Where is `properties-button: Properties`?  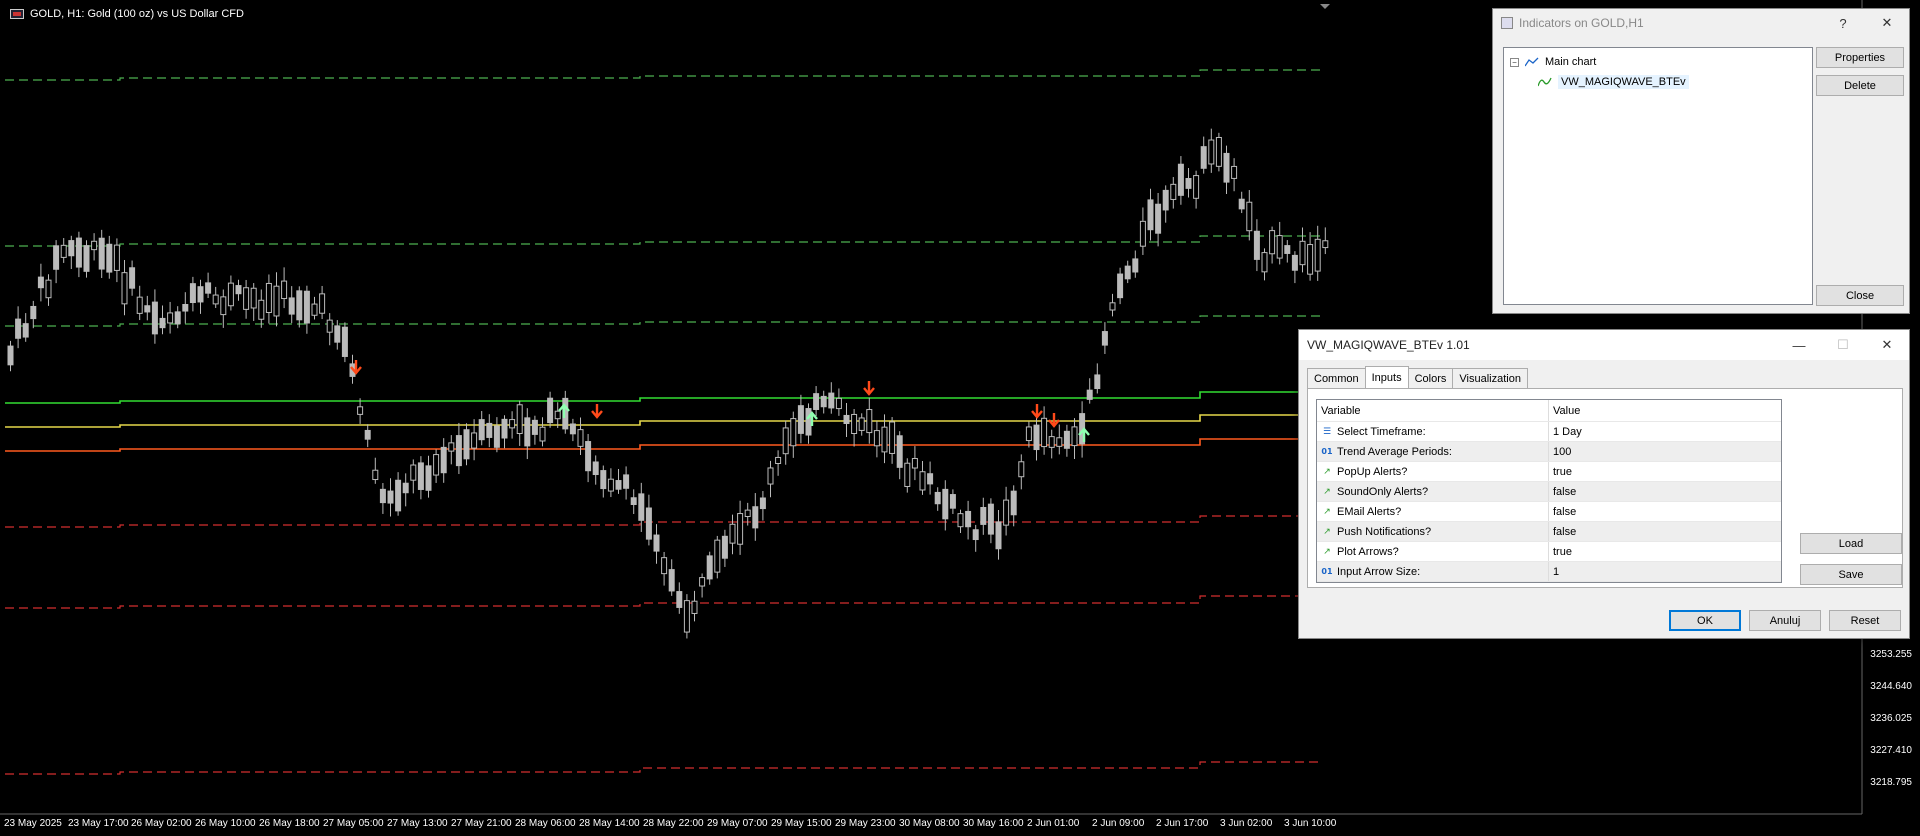 properties-button: Properties is located at coordinates (1860, 57).